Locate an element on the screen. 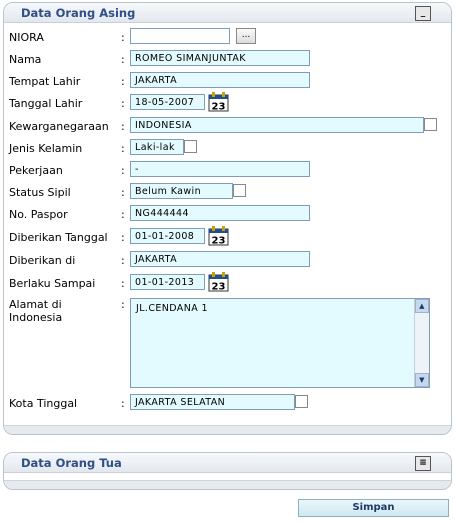 This screenshot has height=522, width=455. label-berlaku-sampai: Berlaku Sampai is located at coordinates (52, 283).